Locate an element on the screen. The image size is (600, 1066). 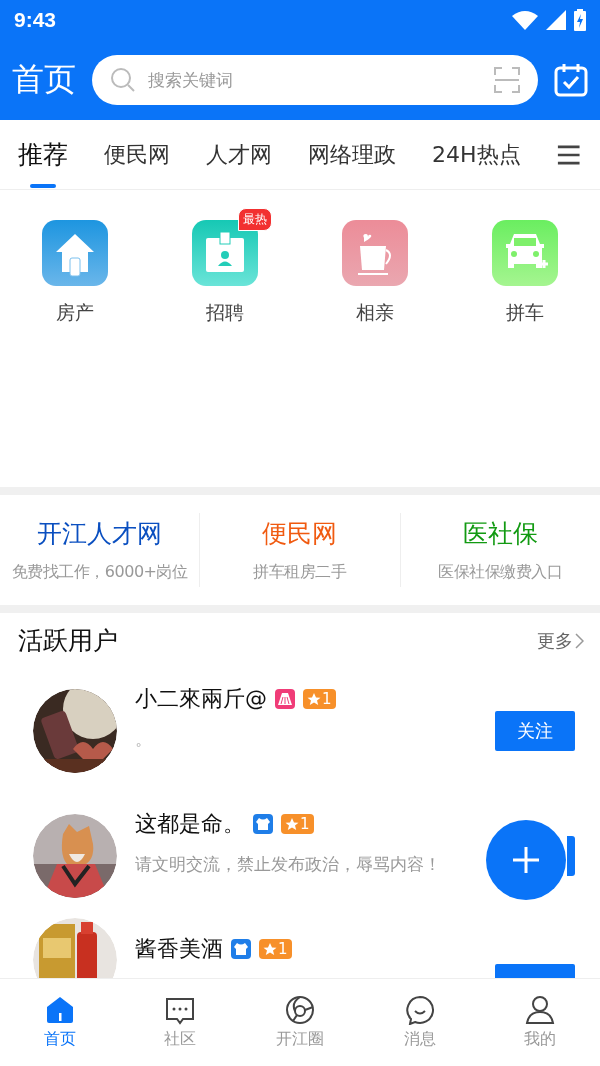
user-name: 小二來兩斤@ is located at coordinates (201, 699).